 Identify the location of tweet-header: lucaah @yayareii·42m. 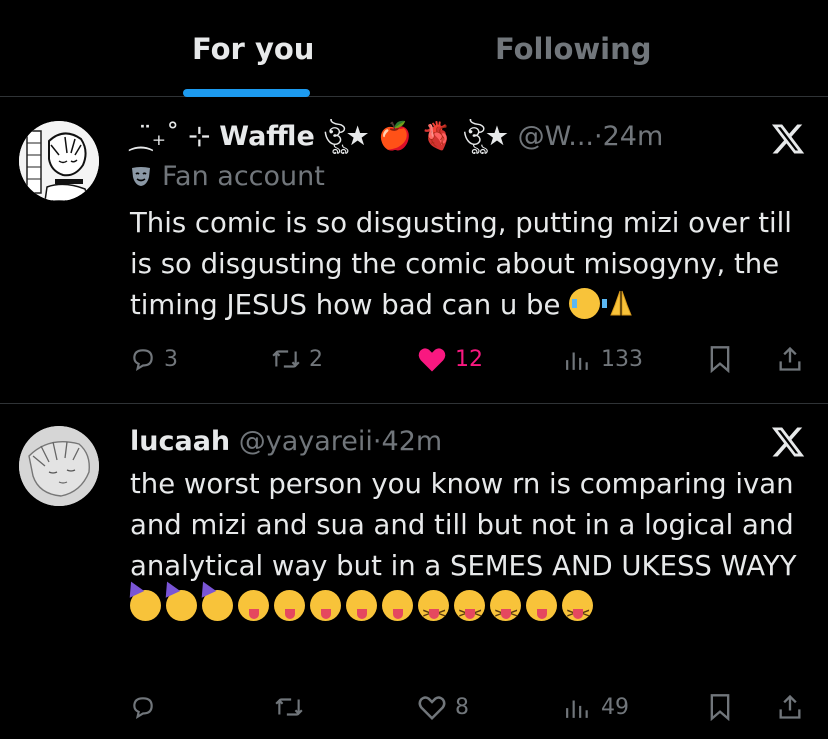
(286, 442).